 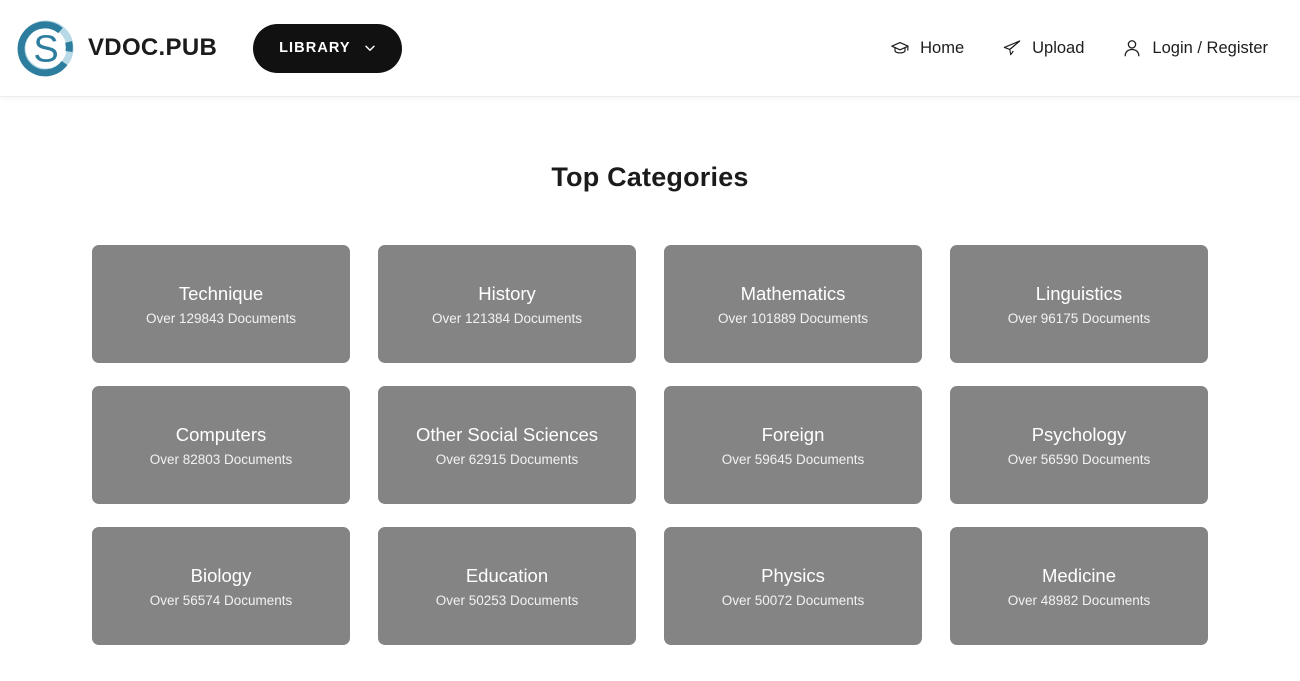 What do you see at coordinates (650, 177) in the screenshot?
I see `page-title: Top Categories` at bounding box center [650, 177].